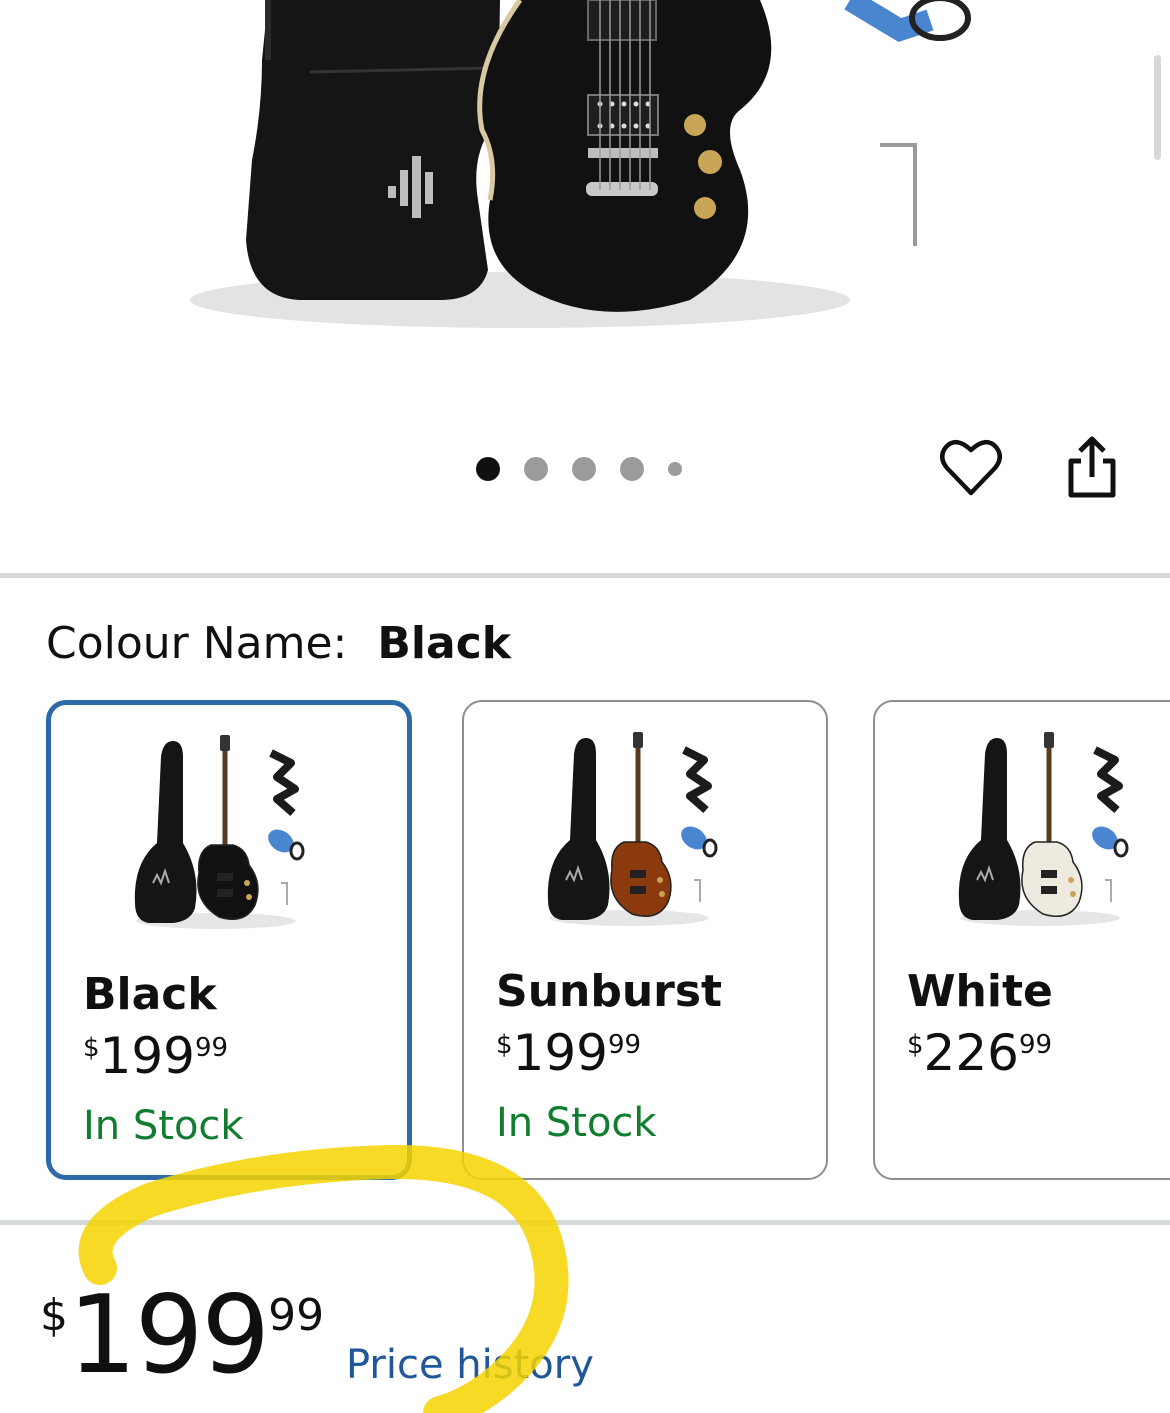 The height and width of the screenshot is (1413, 1170). What do you see at coordinates (197, 643) in the screenshot?
I see `variation-label-text: Colour Name:` at bounding box center [197, 643].